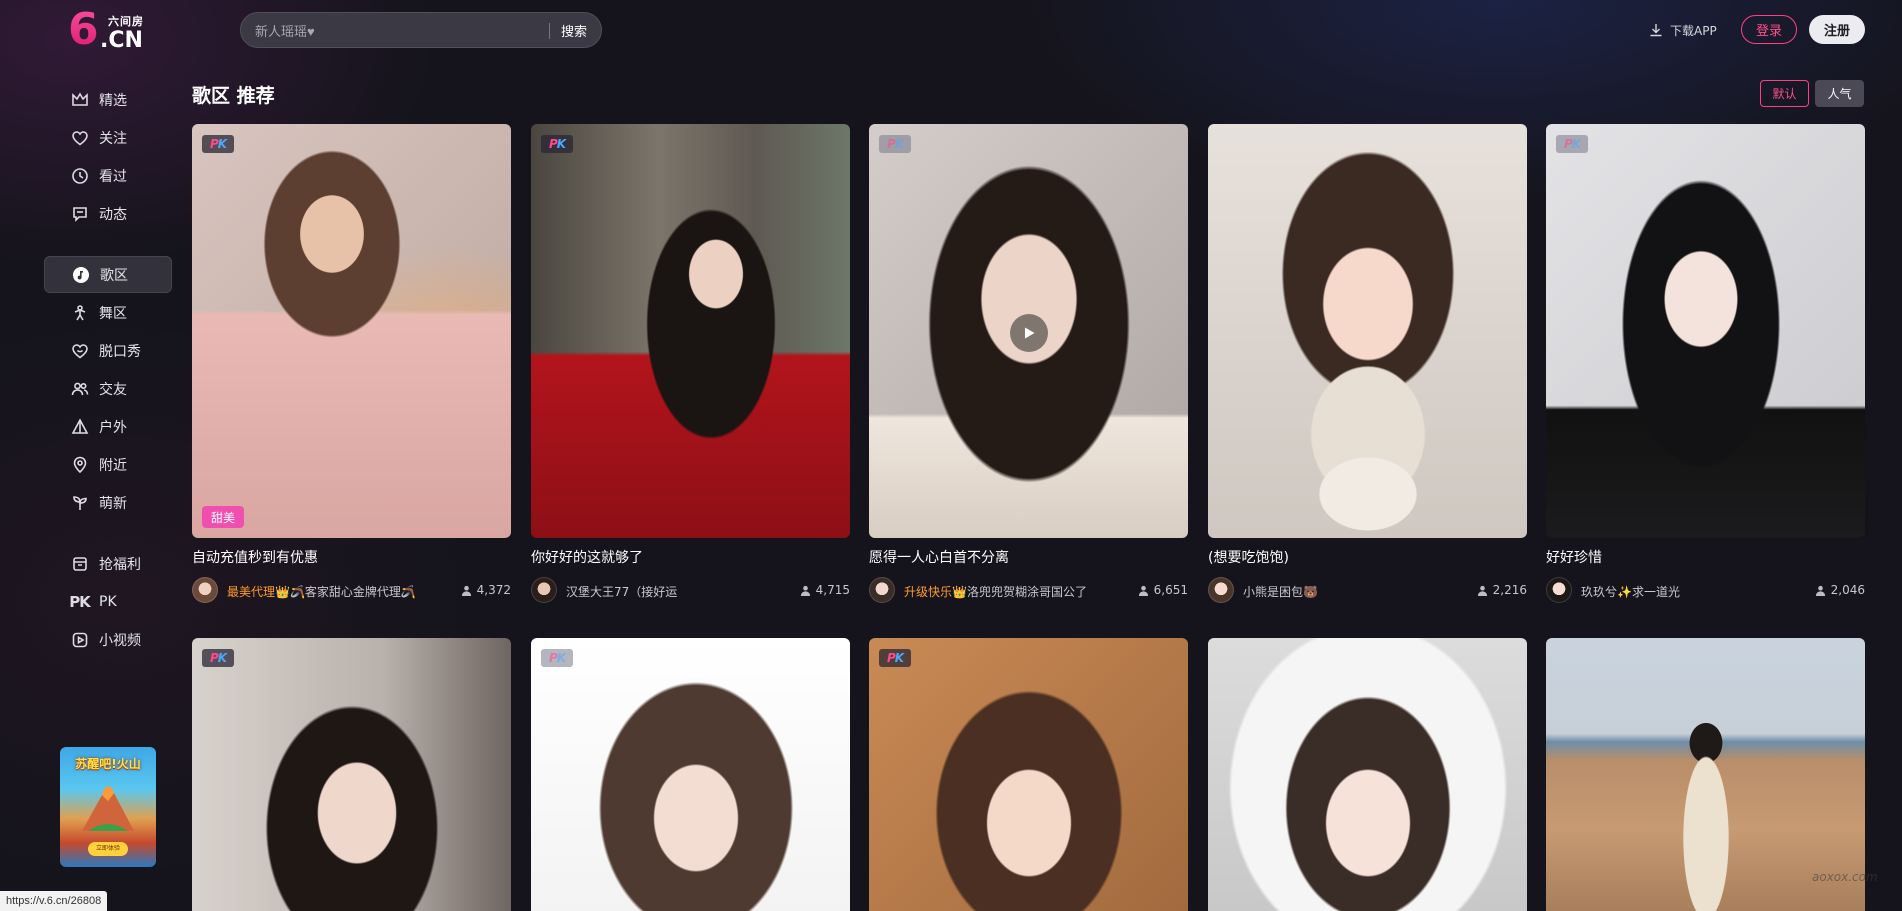 The height and width of the screenshot is (911, 1902). Describe the element at coordinates (1574, 557) in the screenshot. I see `stream-title: 好好珍惜` at that location.